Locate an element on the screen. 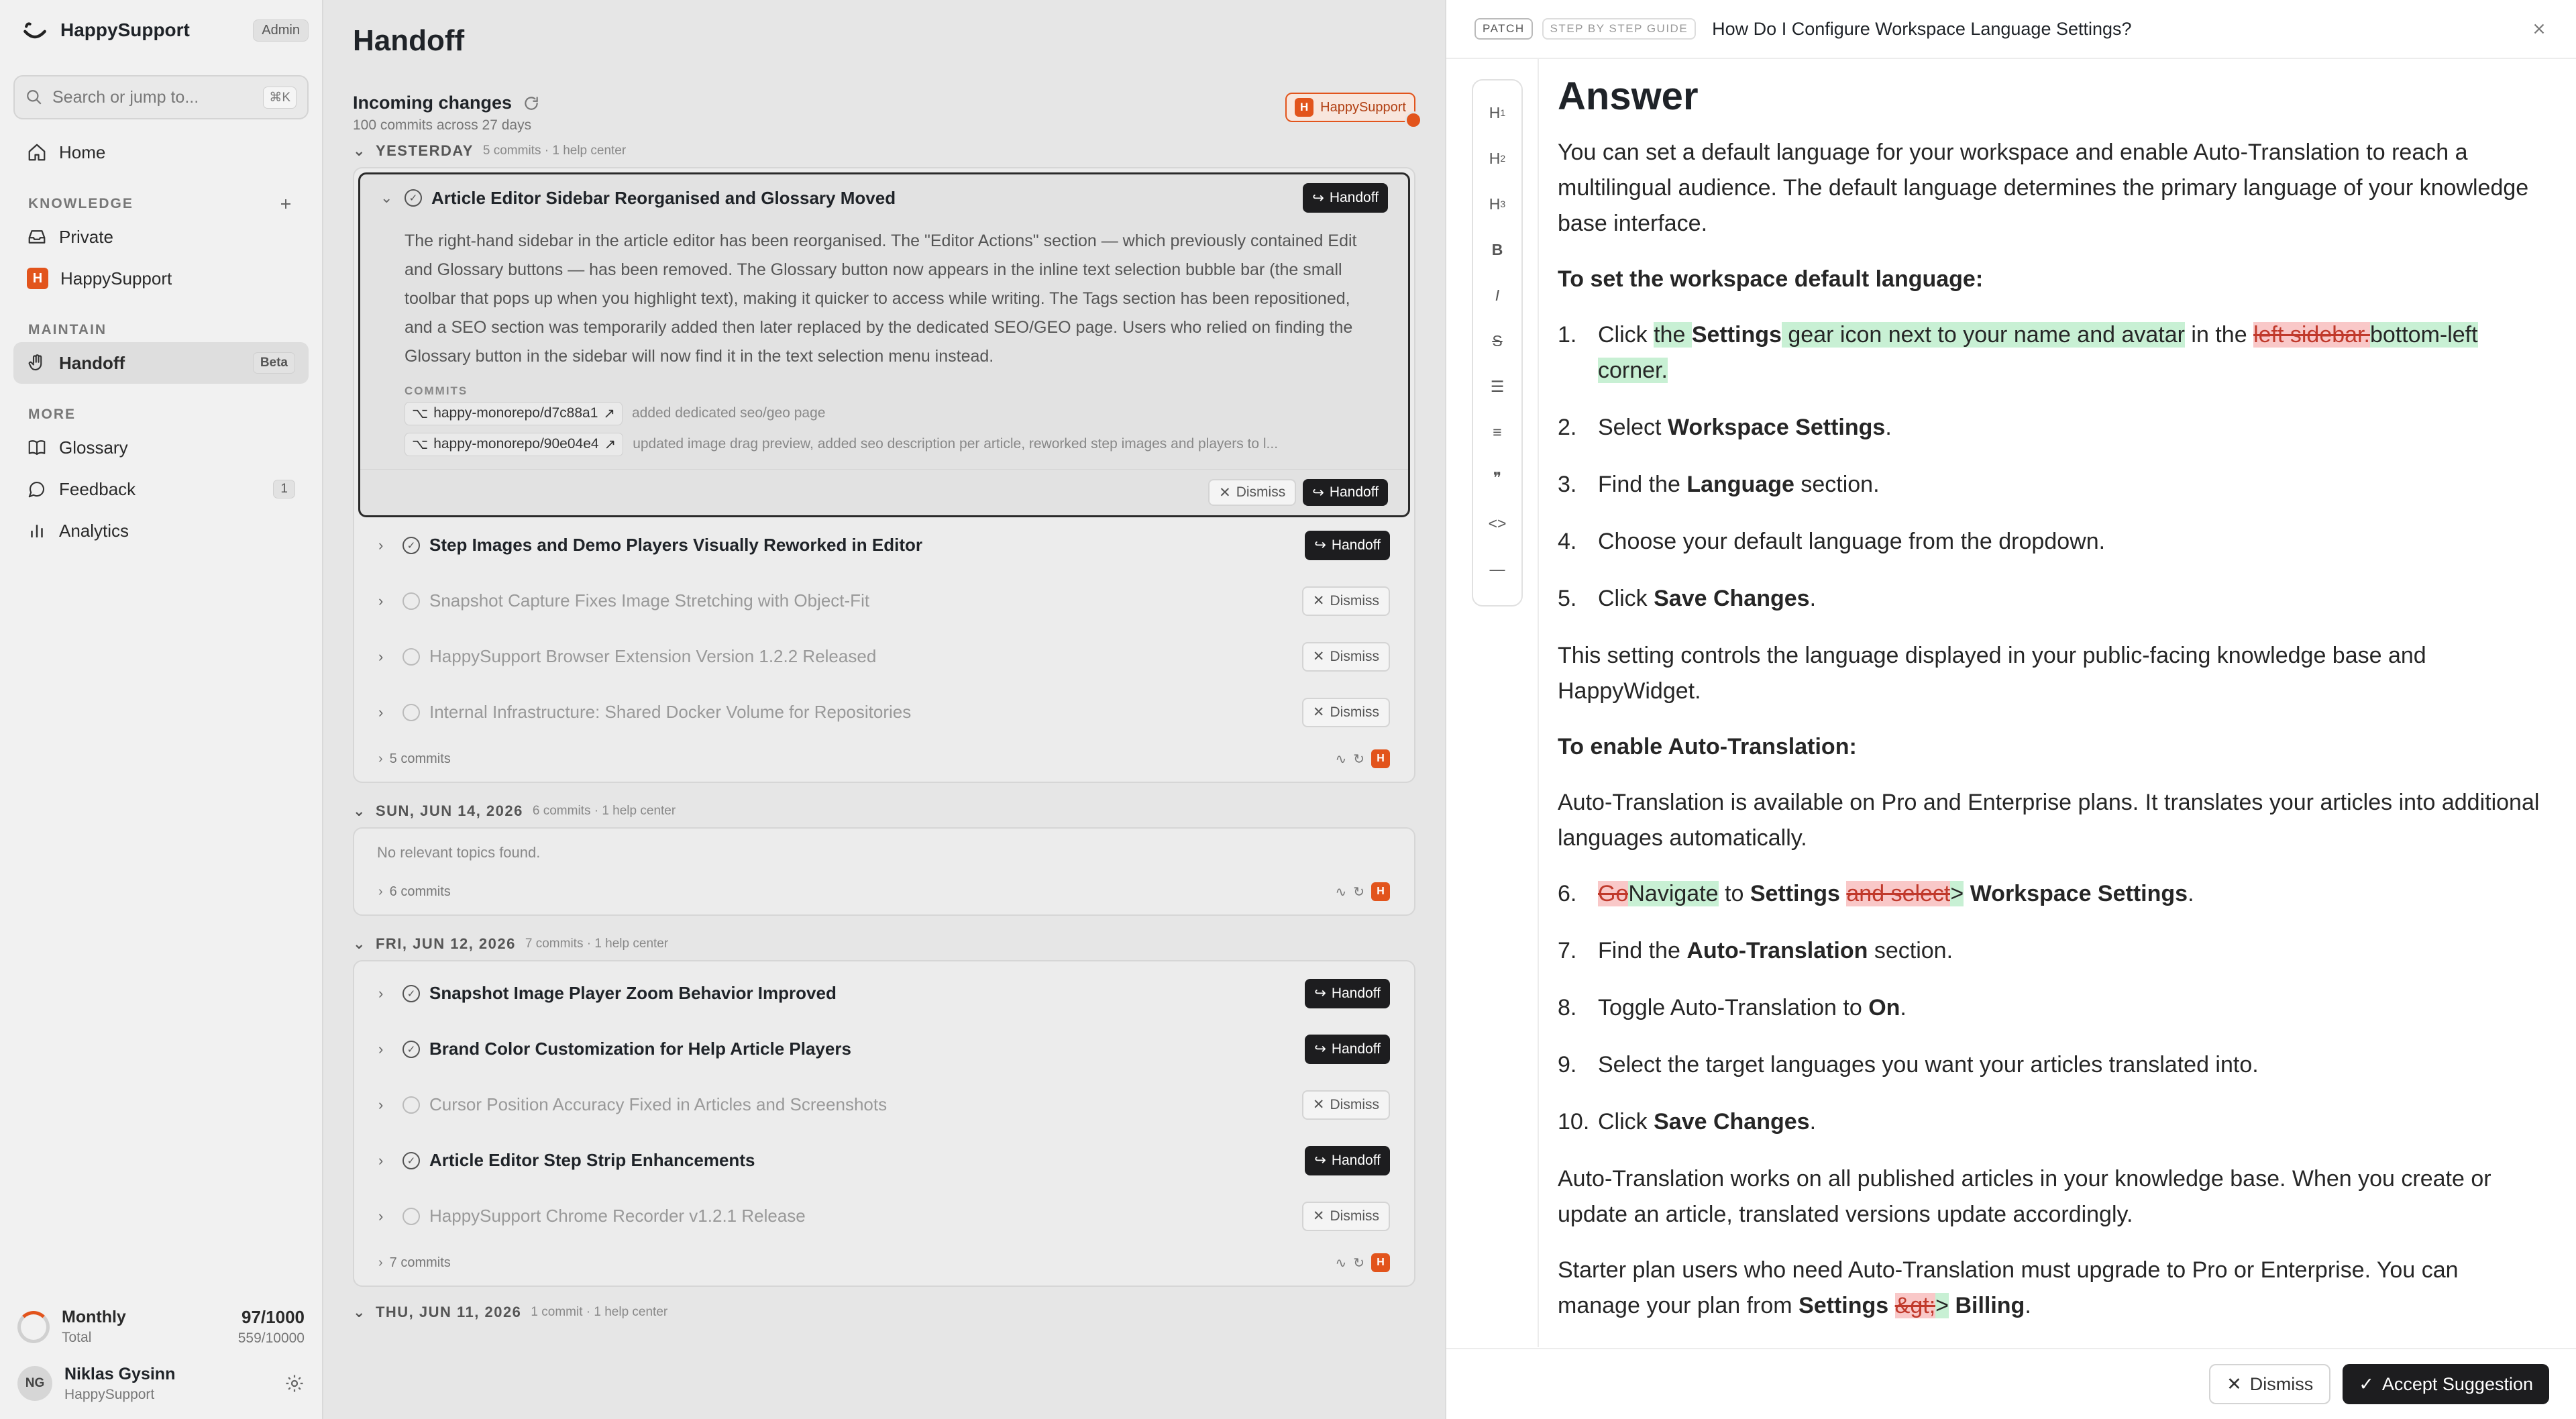 The height and width of the screenshot is (1419, 2576). gear-icon is located at coordinates (294, 1383).